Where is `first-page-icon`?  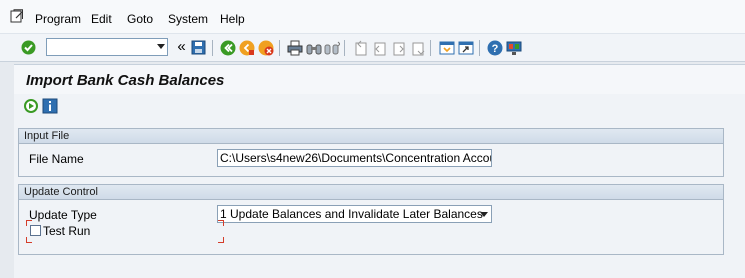
first-page-icon is located at coordinates (360, 47).